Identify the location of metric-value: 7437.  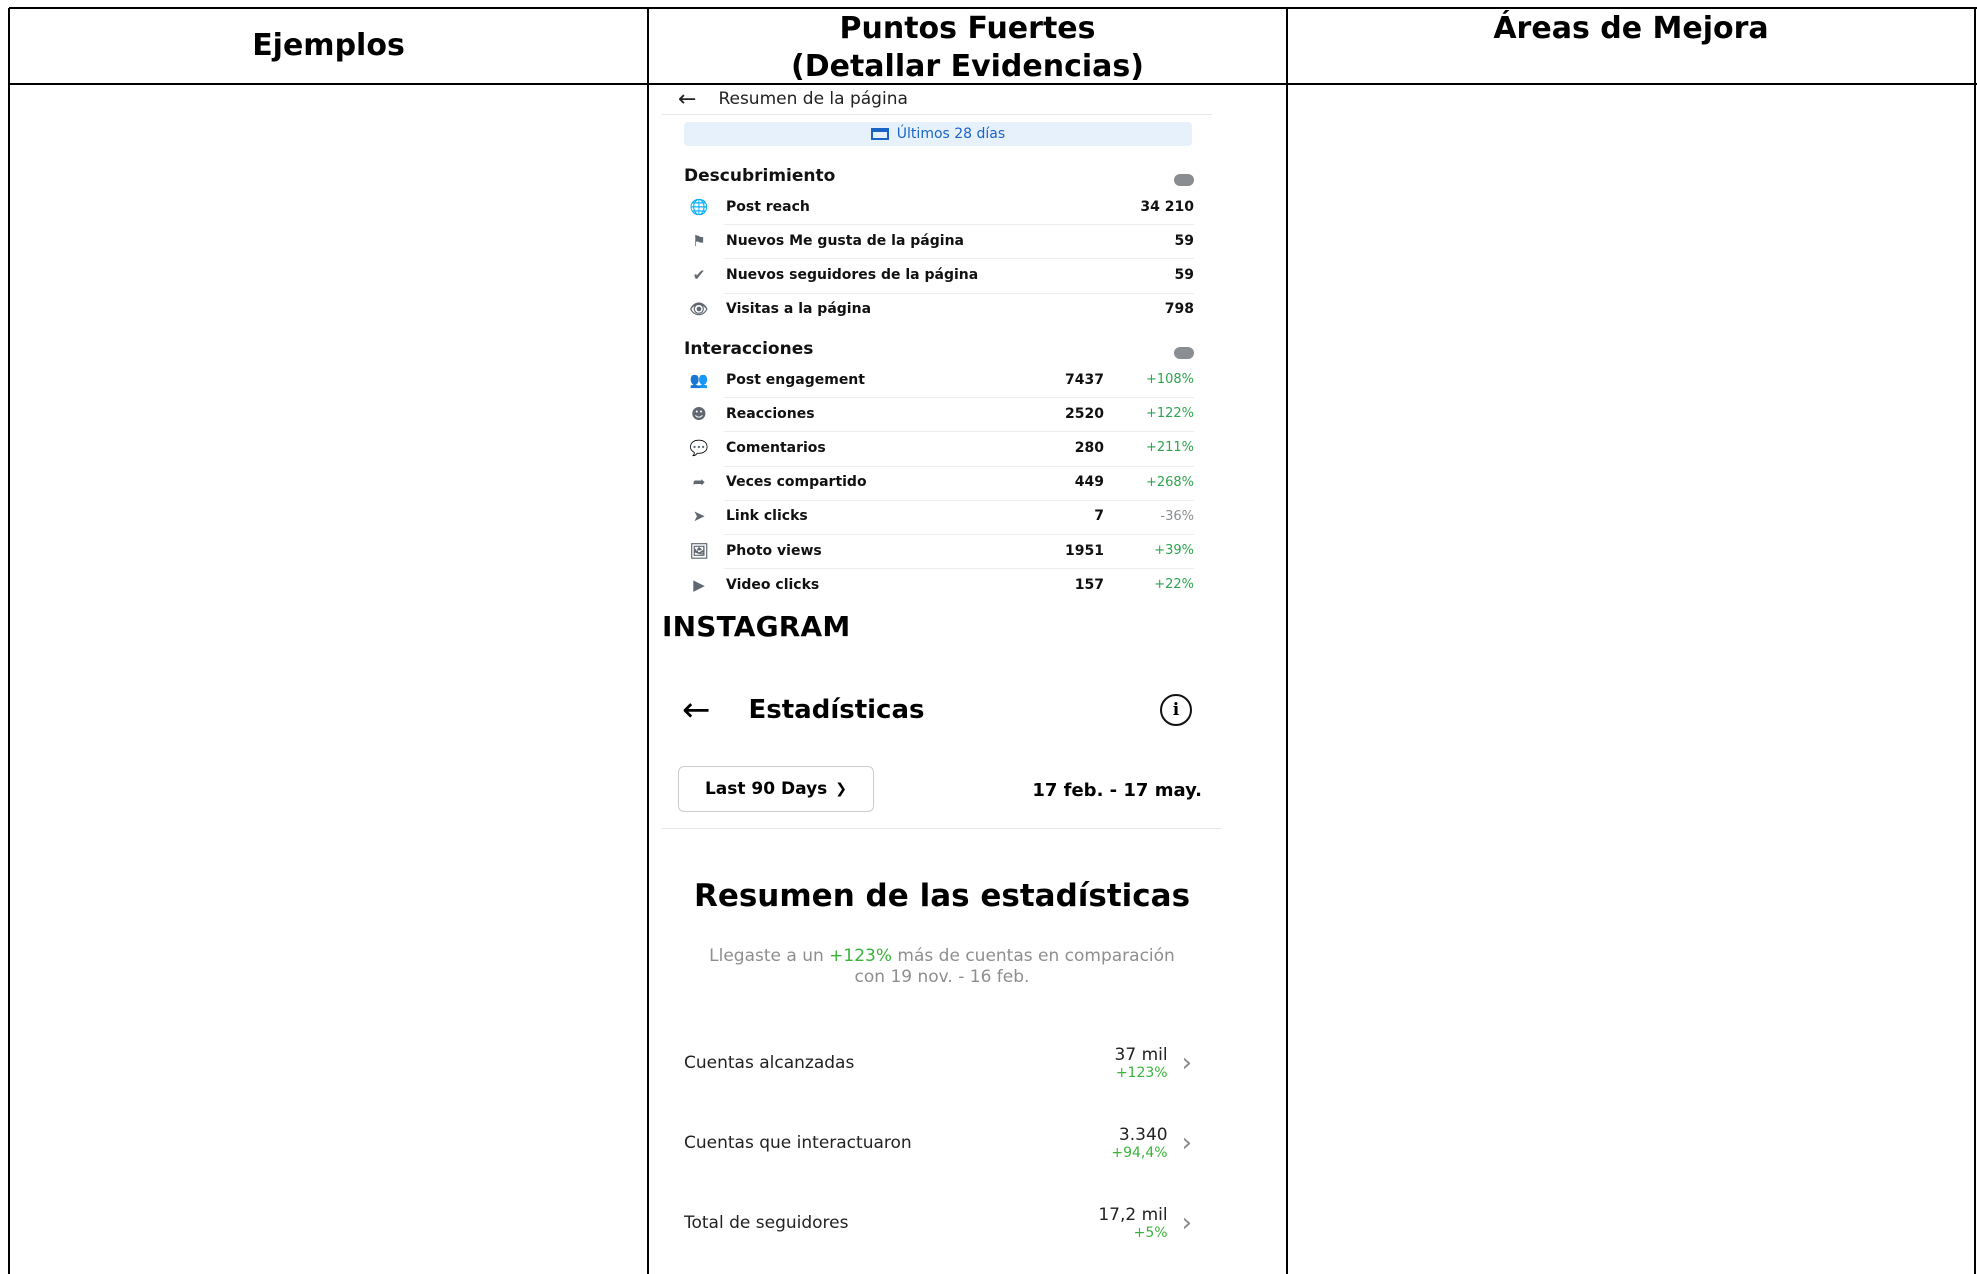
(1084, 379).